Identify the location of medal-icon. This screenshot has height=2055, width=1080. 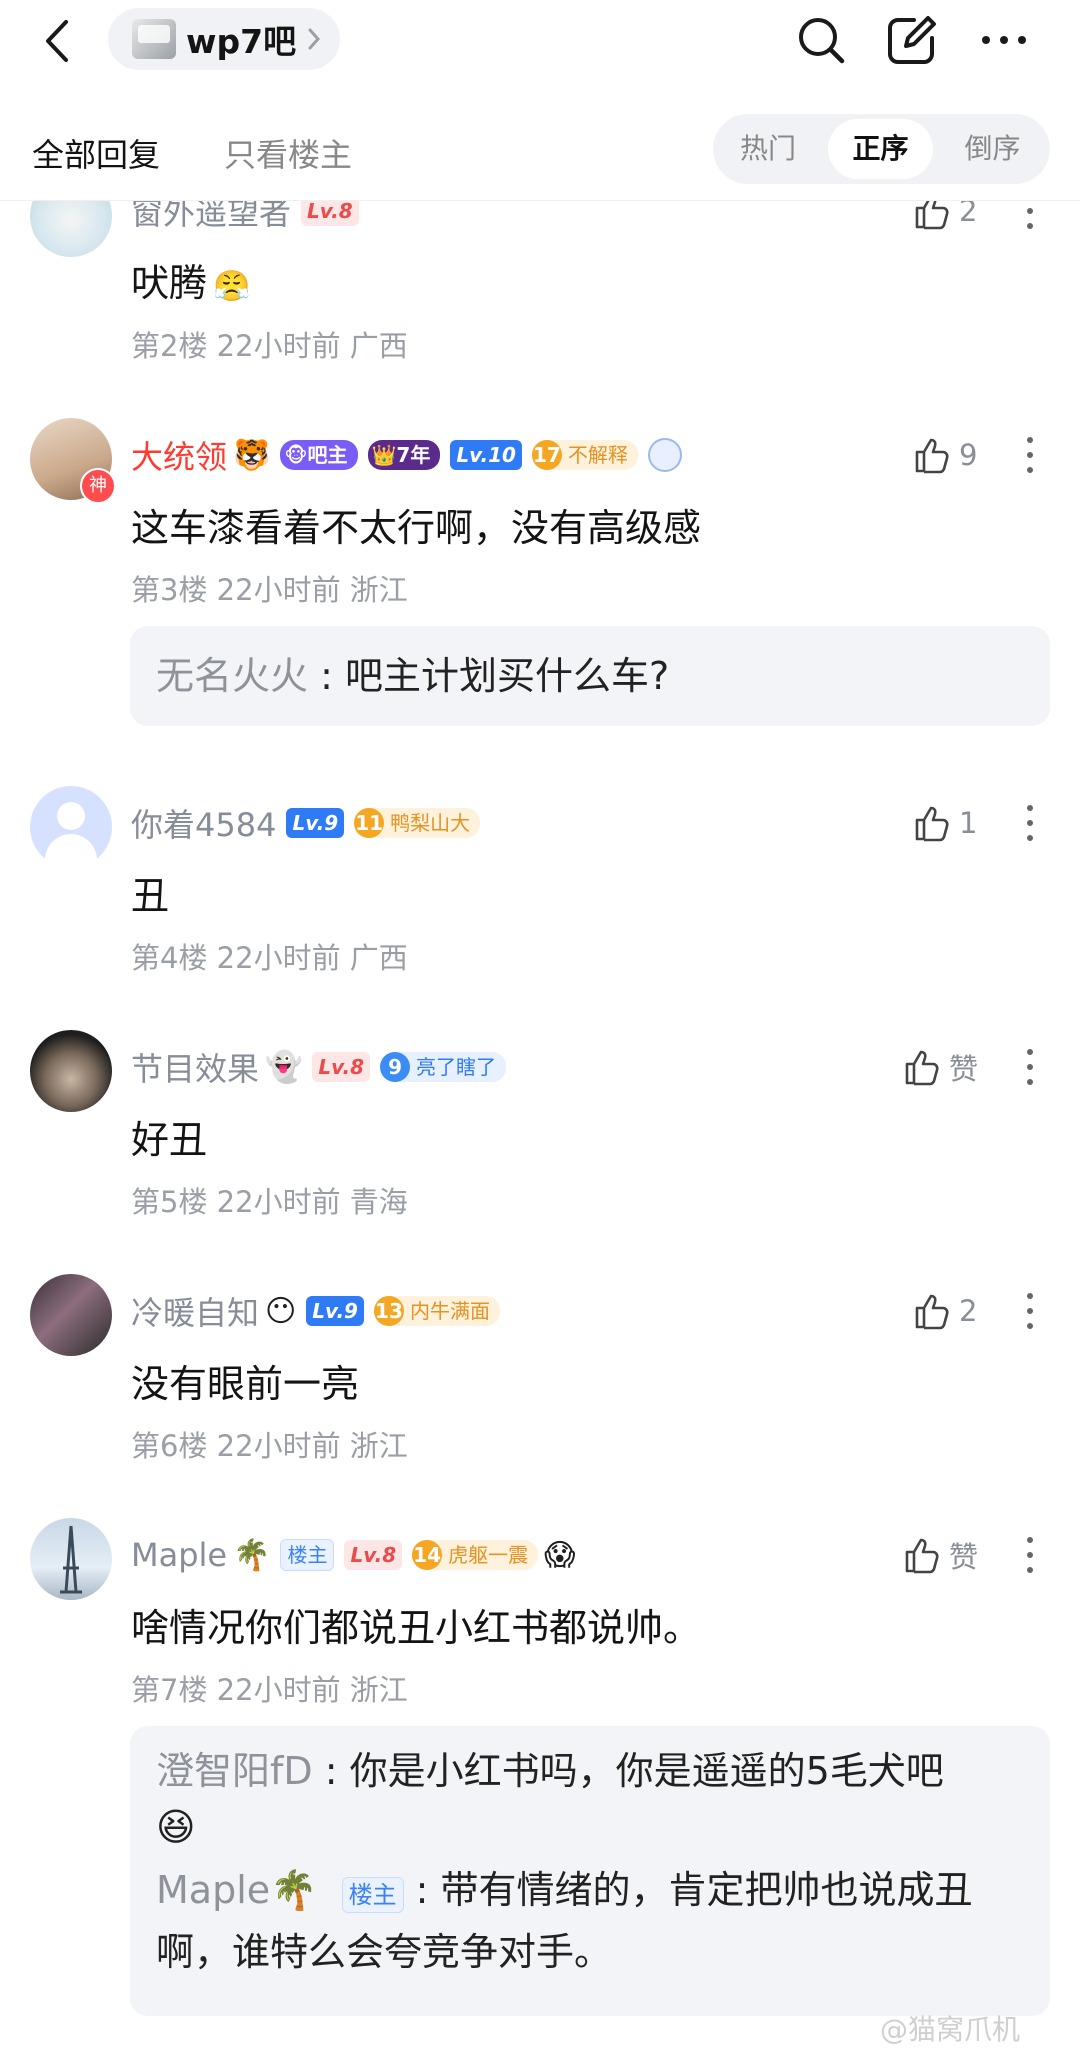
(664, 455).